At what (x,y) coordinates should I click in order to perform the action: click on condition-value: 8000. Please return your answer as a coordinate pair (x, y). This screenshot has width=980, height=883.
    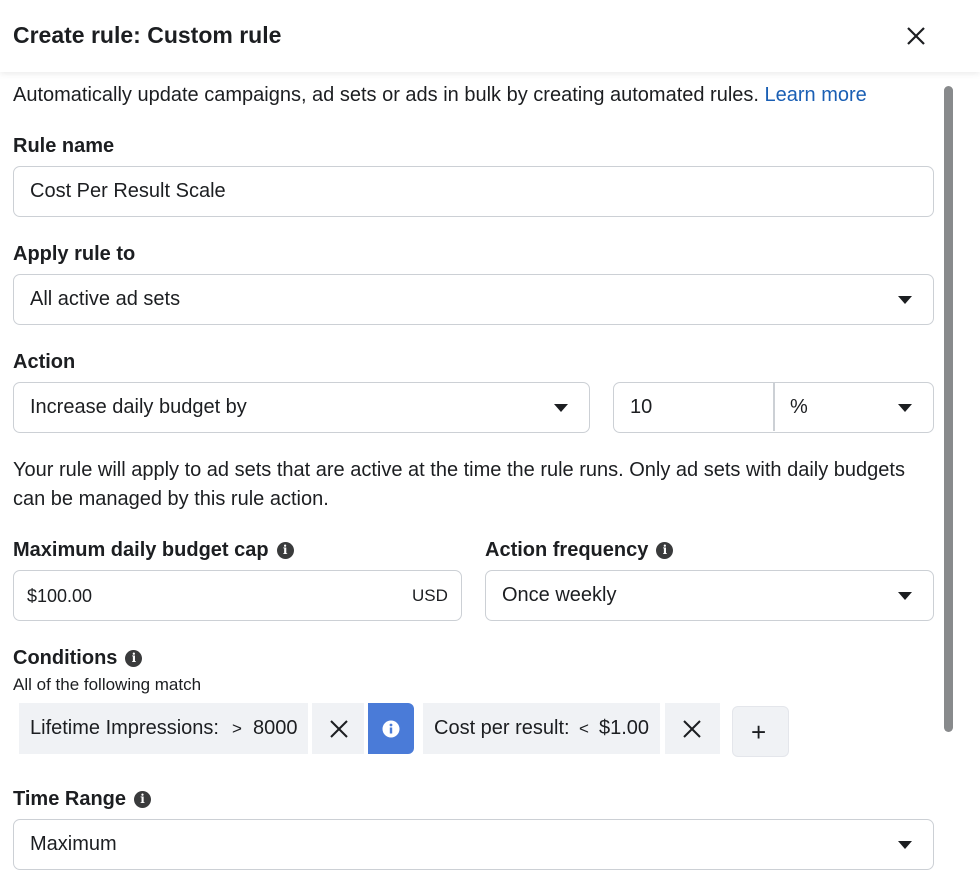
    Looking at the image, I should click on (275, 728).